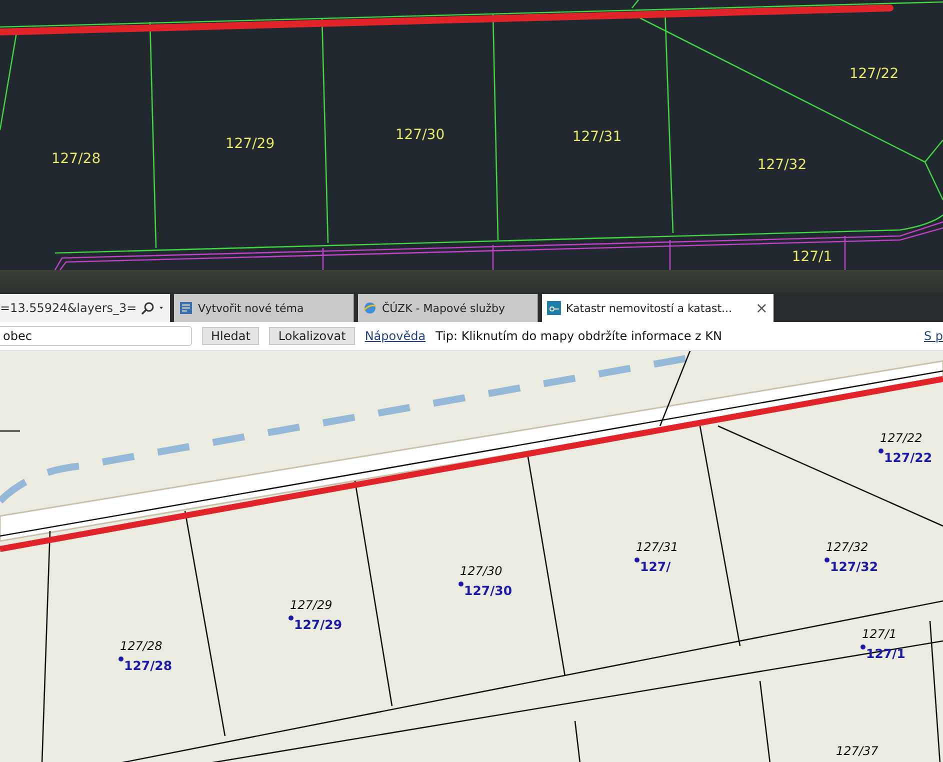  I want to click on link: S p, so click(933, 336).